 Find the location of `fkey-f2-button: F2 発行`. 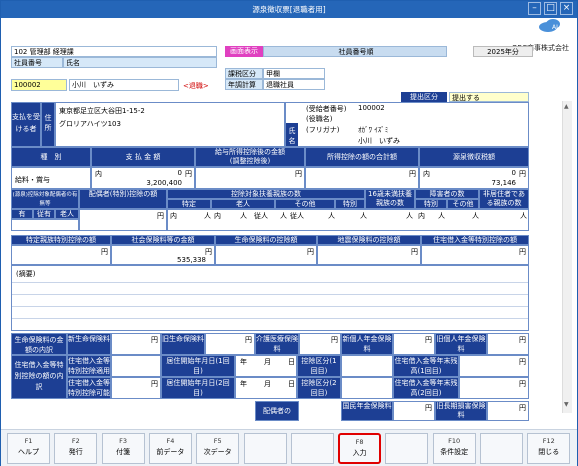

fkey-f2-button: F2 発行 is located at coordinates (76, 448).